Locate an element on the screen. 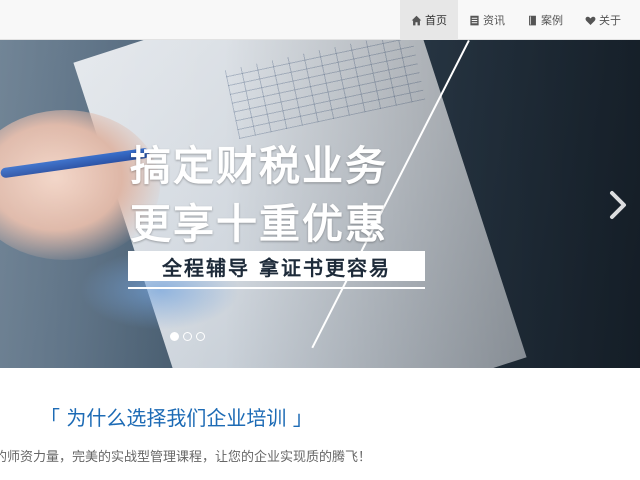  top-navbar: 首页 资讯 案例 关于 is located at coordinates (320, 20).